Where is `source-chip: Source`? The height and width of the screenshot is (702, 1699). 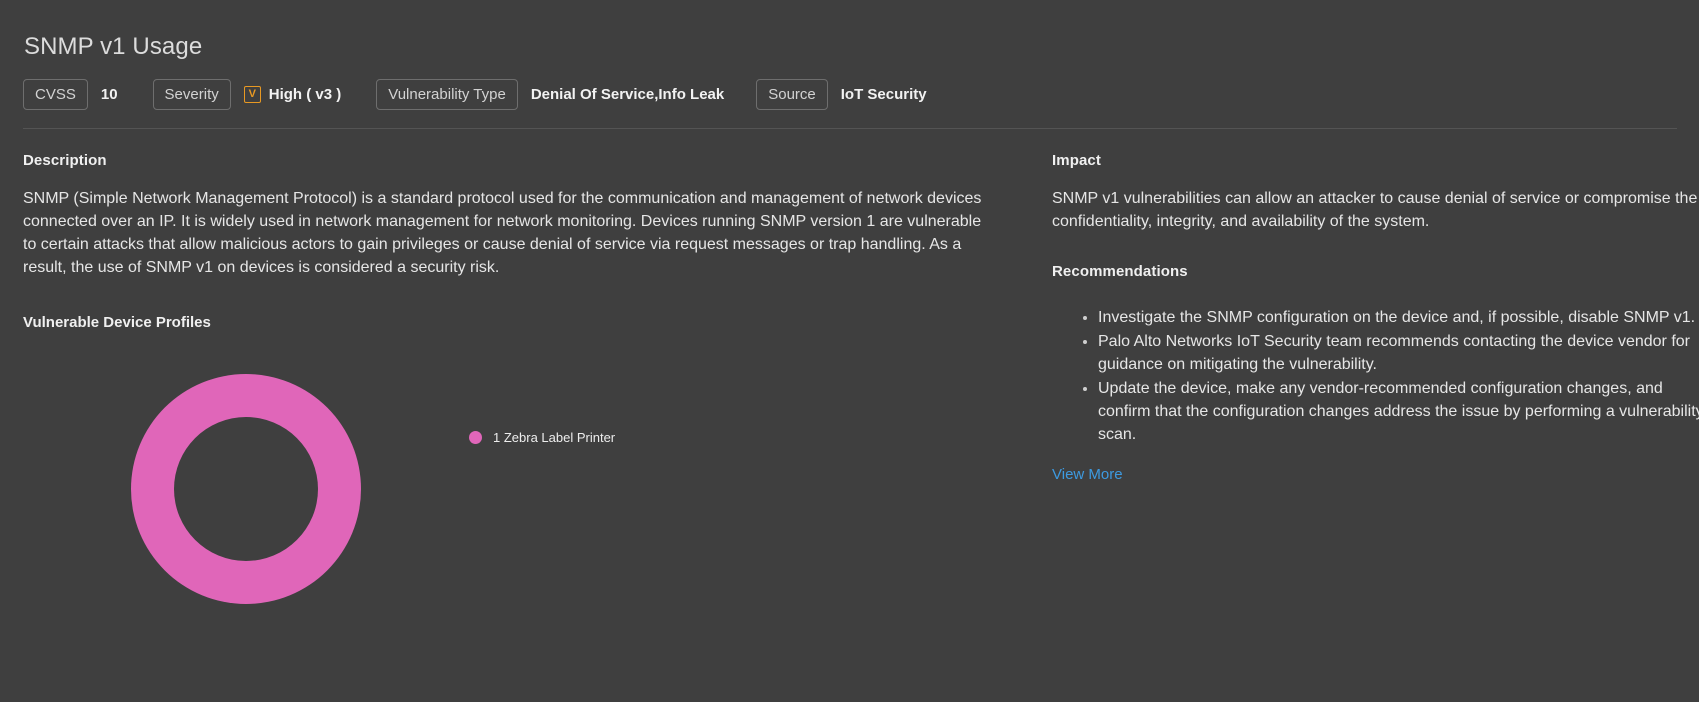 source-chip: Source is located at coordinates (792, 94).